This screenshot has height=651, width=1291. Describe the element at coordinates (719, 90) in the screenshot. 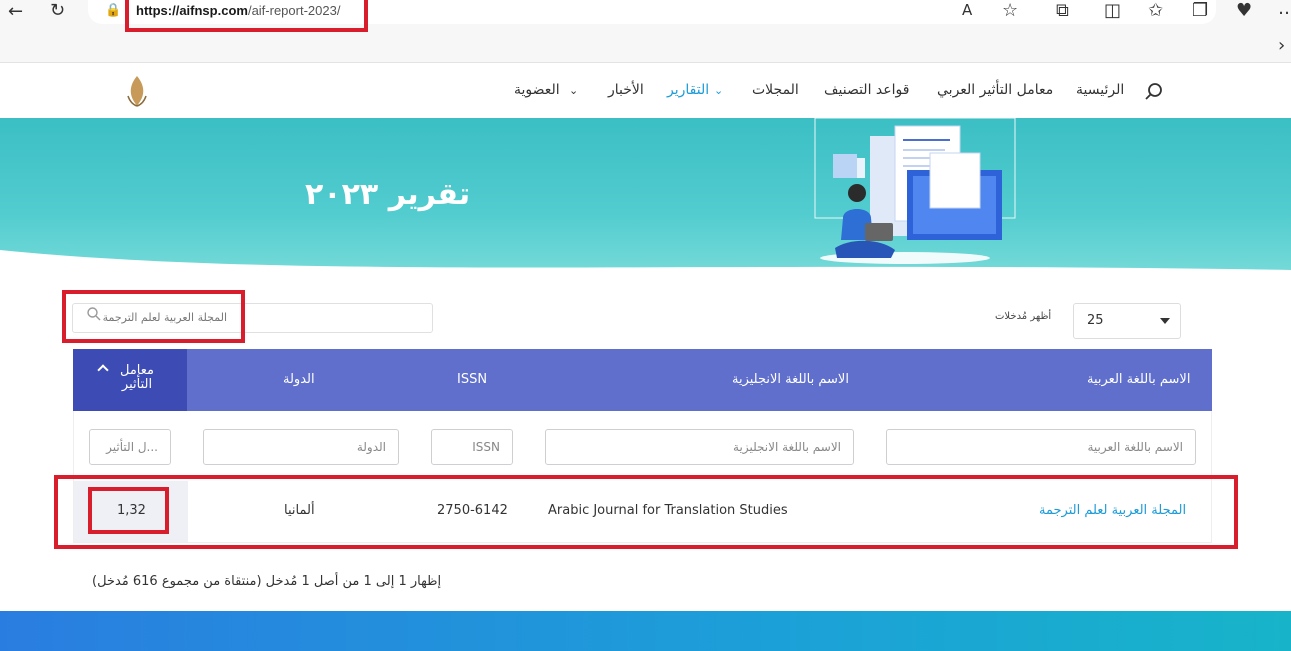

I see `reports-chevron-down-icon: ⌄` at that location.